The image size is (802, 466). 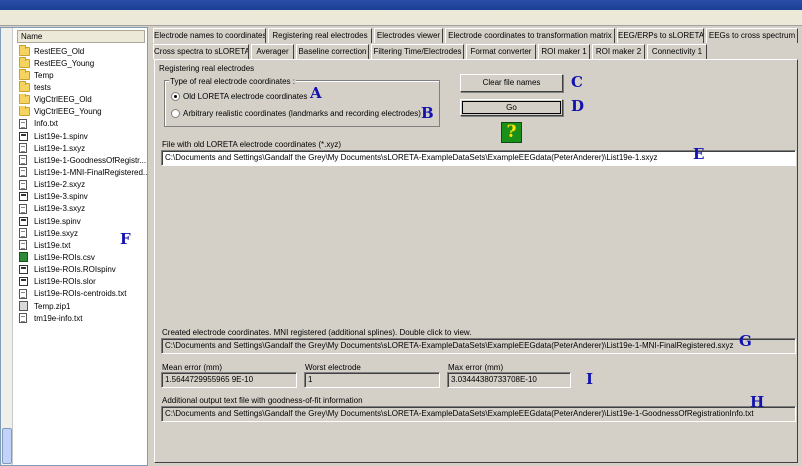 What do you see at coordinates (175, 113) in the screenshot?
I see `radio-arbitrary-realistic` at bounding box center [175, 113].